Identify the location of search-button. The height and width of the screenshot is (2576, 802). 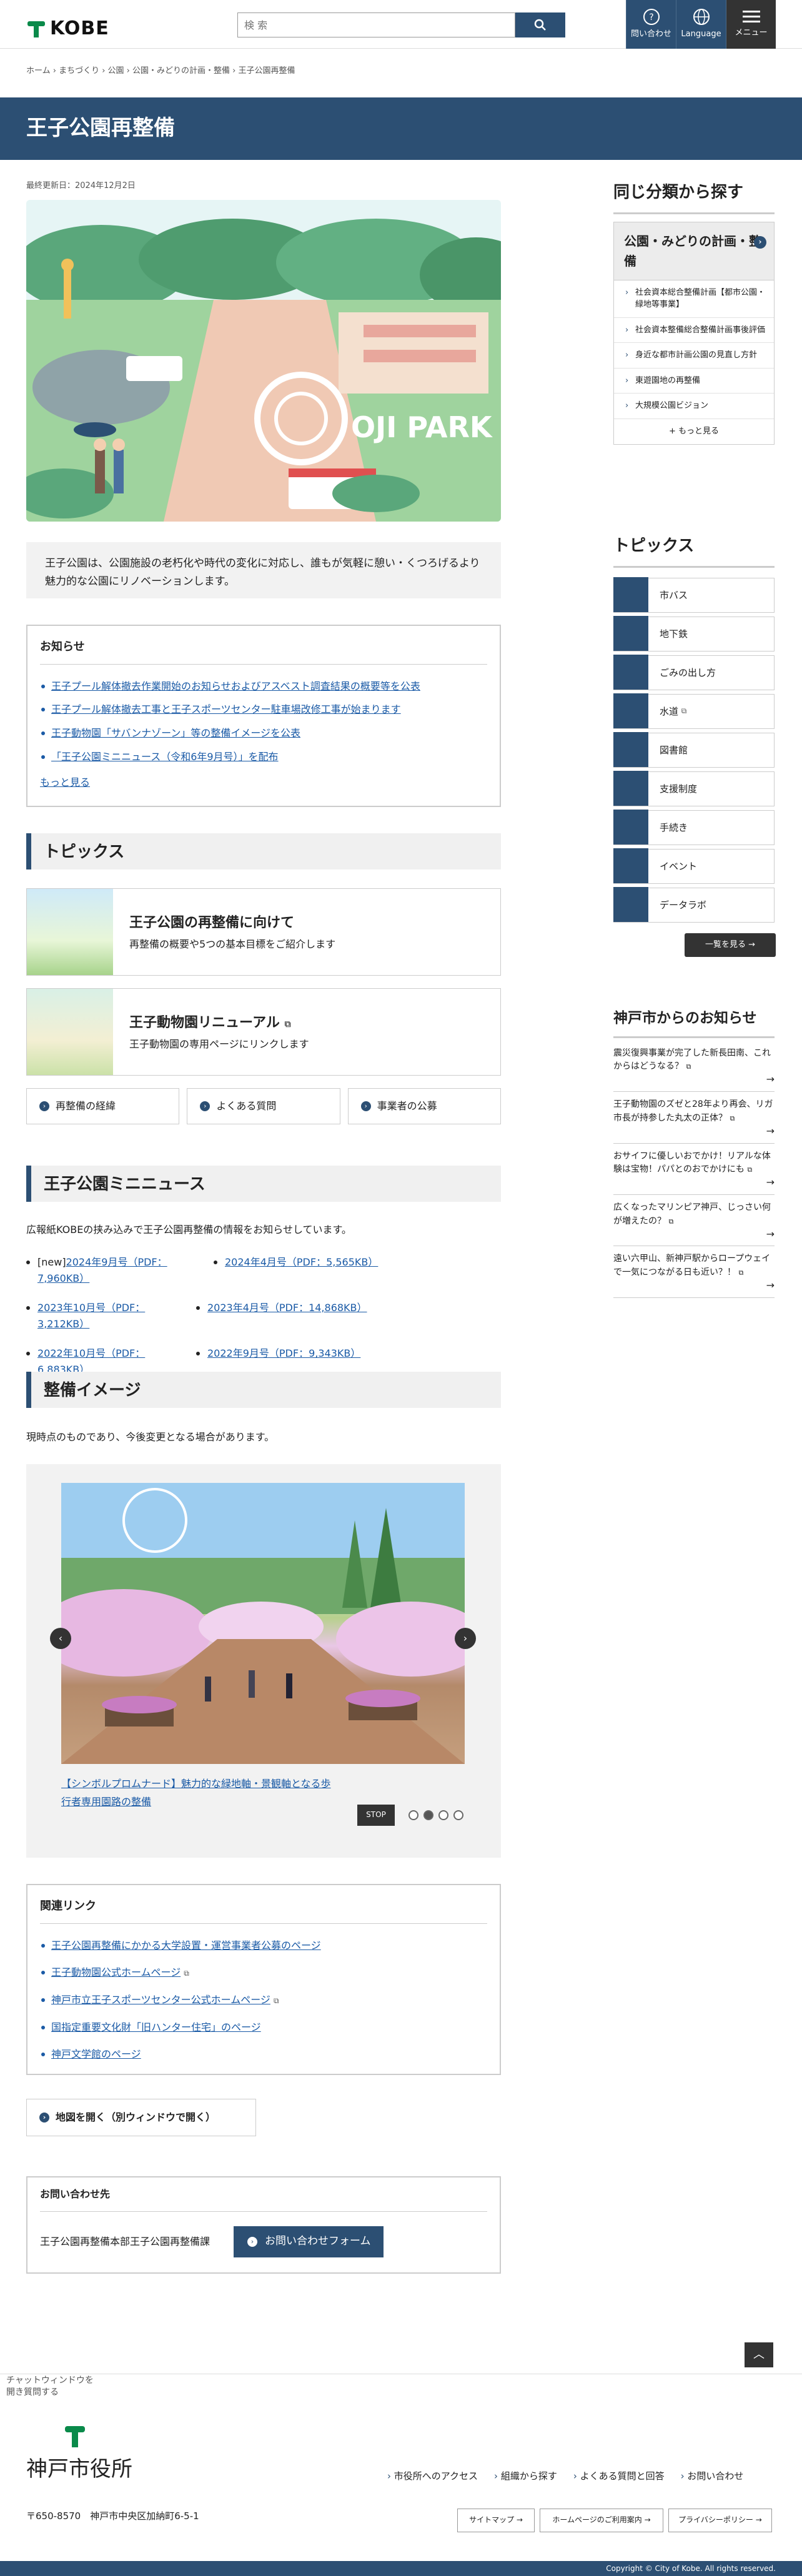
(540, 24).